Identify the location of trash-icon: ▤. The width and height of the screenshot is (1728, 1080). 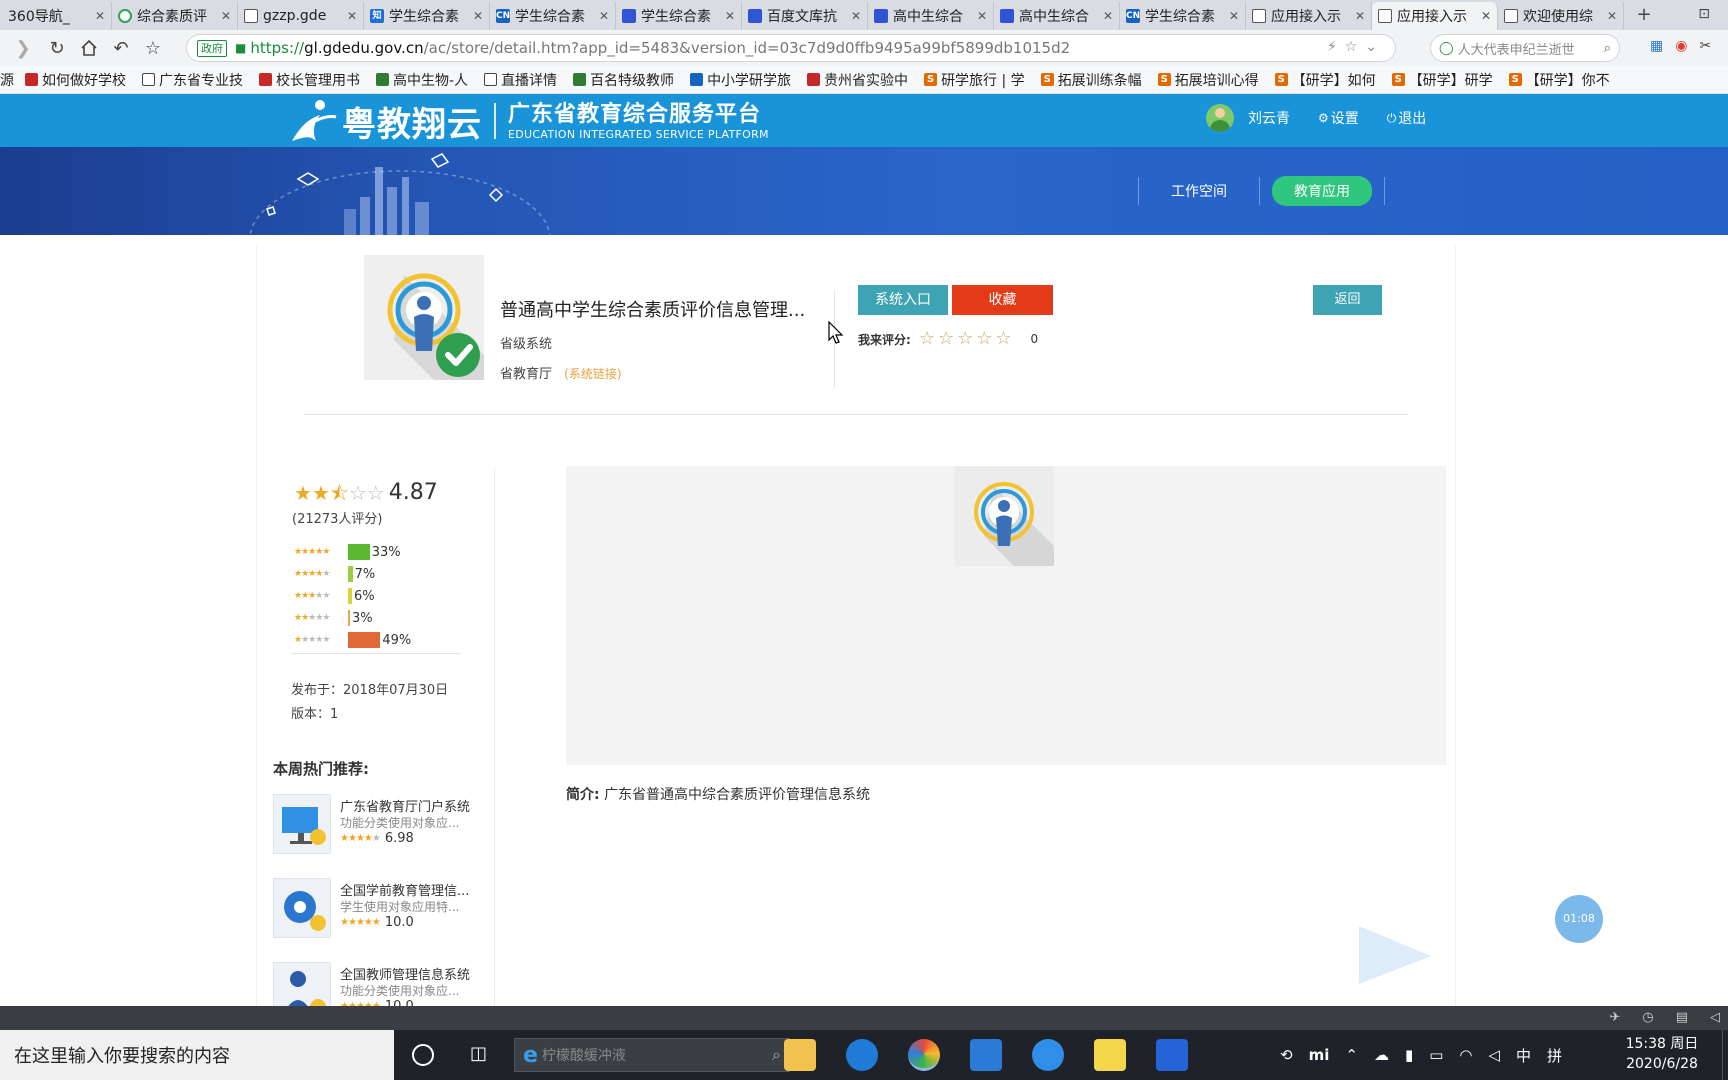
(1682, 1017).